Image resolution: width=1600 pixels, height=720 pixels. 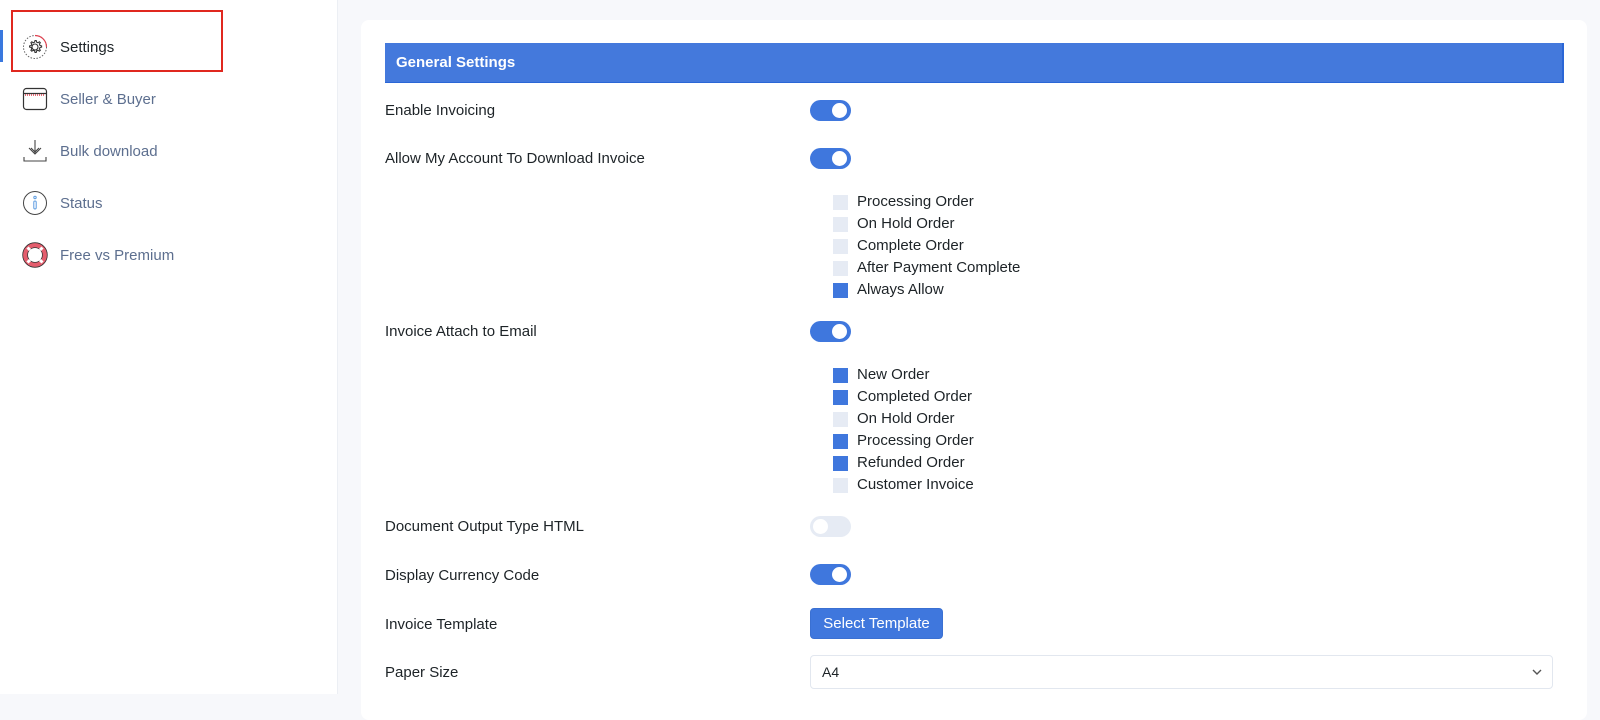 What do you see at coordinates (900, 289) in the screenshot?
I see `checkbox-label: Always Allow` at bounding box center [900, 289].